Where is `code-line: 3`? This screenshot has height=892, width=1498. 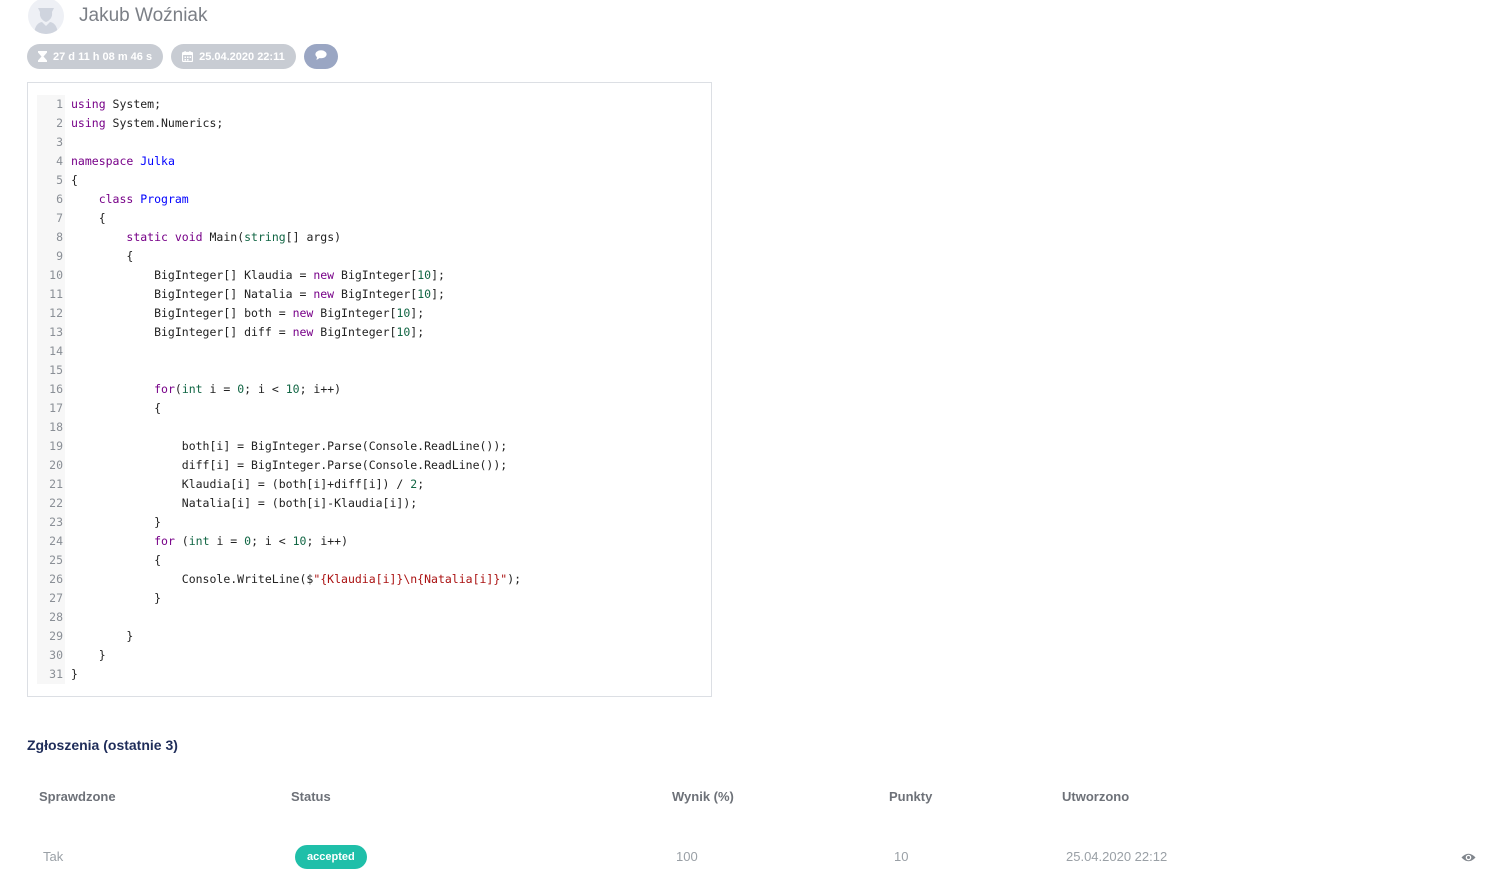
code-line: 3 is located at coordinates (374, 142).